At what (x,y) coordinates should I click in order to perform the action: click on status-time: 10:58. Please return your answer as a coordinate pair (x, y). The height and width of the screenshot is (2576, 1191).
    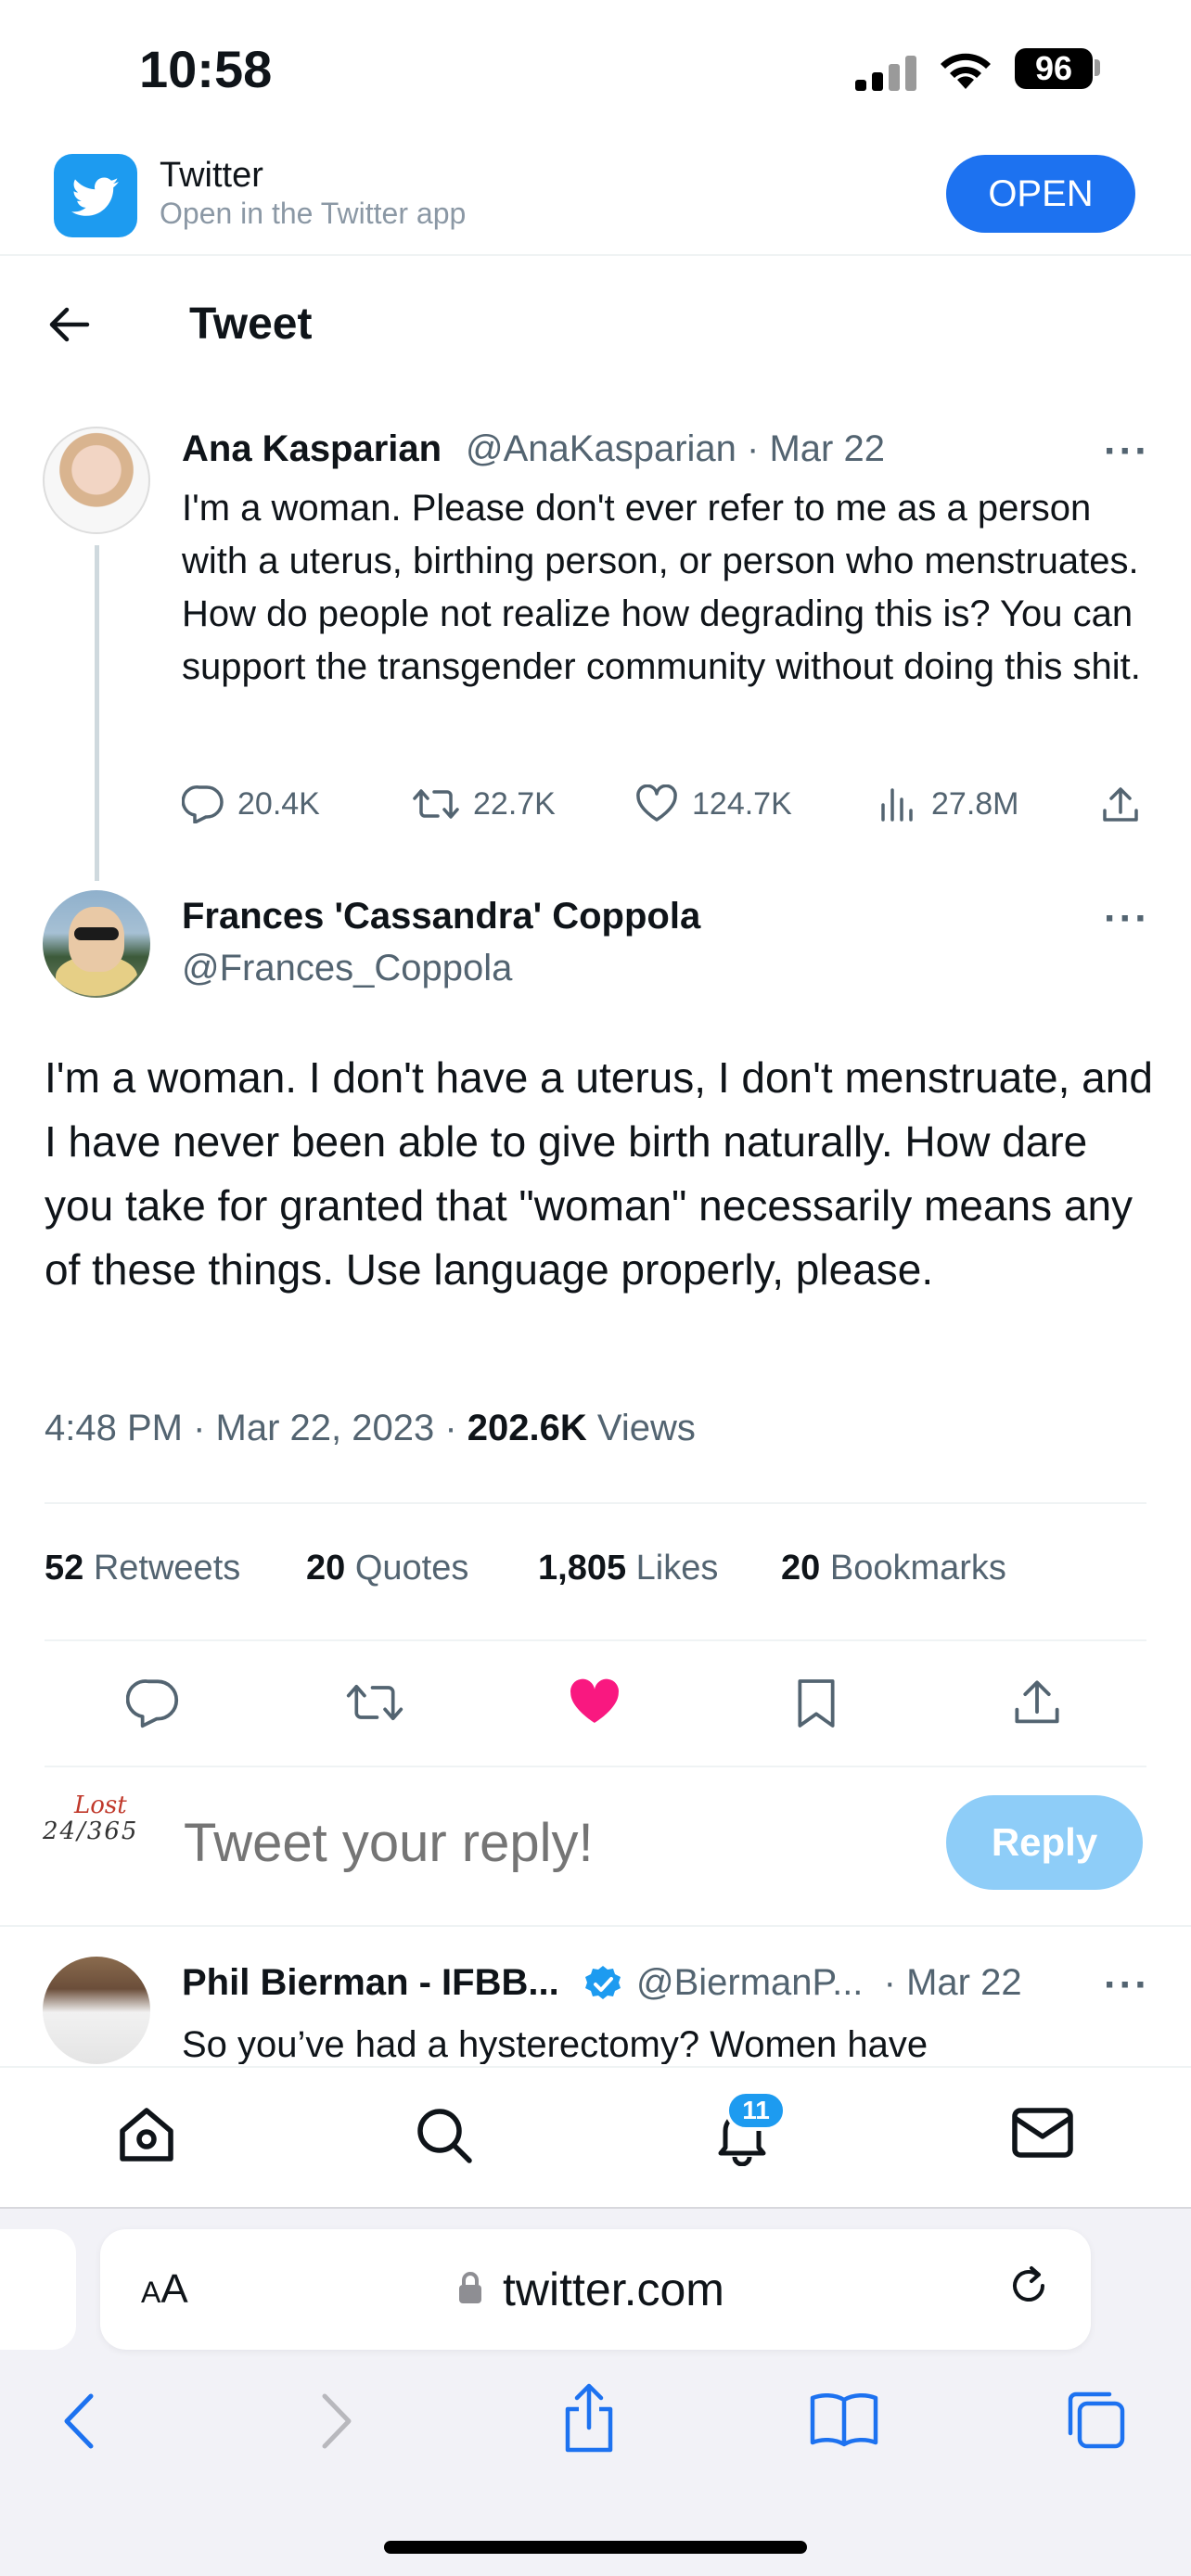
    Looking at the image, I should click on (206, 69).